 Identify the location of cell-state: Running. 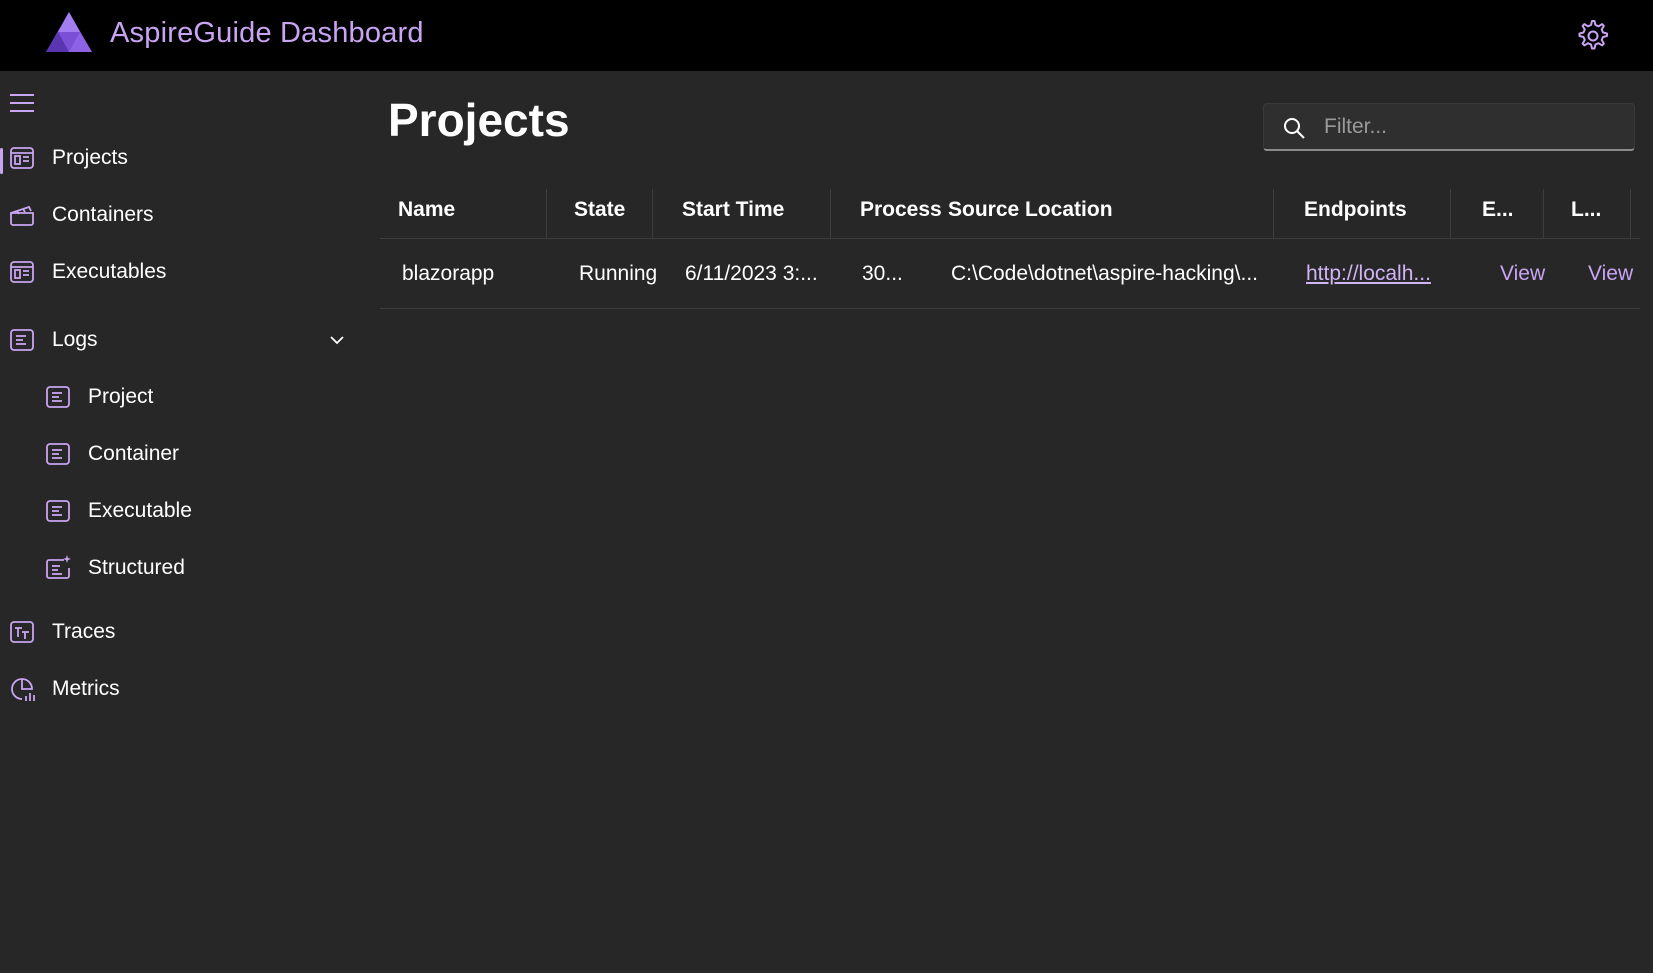
(618, 273).